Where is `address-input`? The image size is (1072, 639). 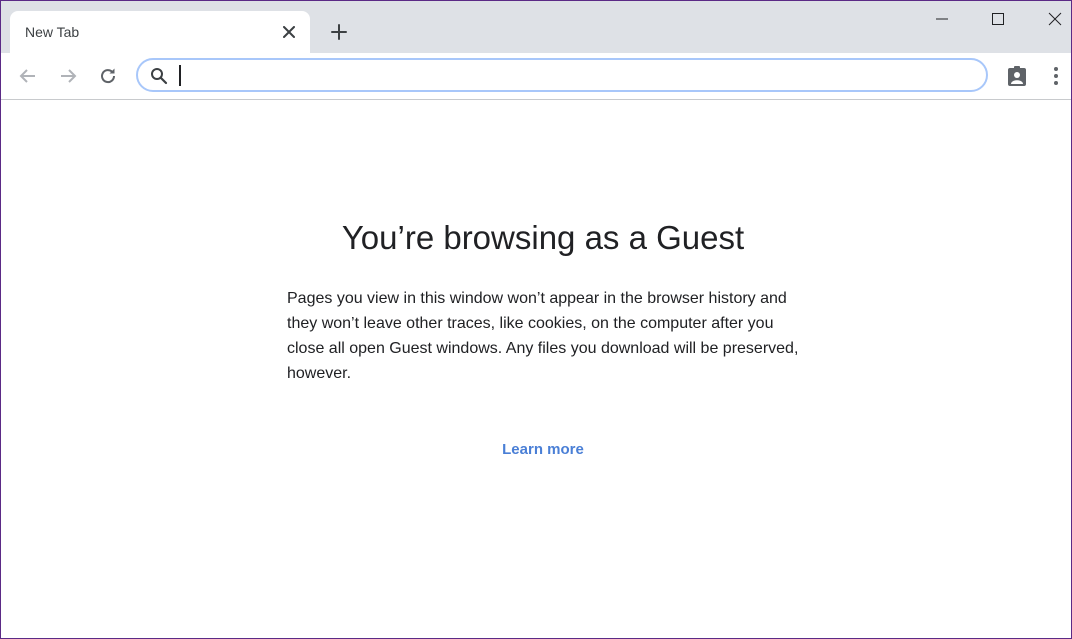 address-input is located at coordinates (573, 75).